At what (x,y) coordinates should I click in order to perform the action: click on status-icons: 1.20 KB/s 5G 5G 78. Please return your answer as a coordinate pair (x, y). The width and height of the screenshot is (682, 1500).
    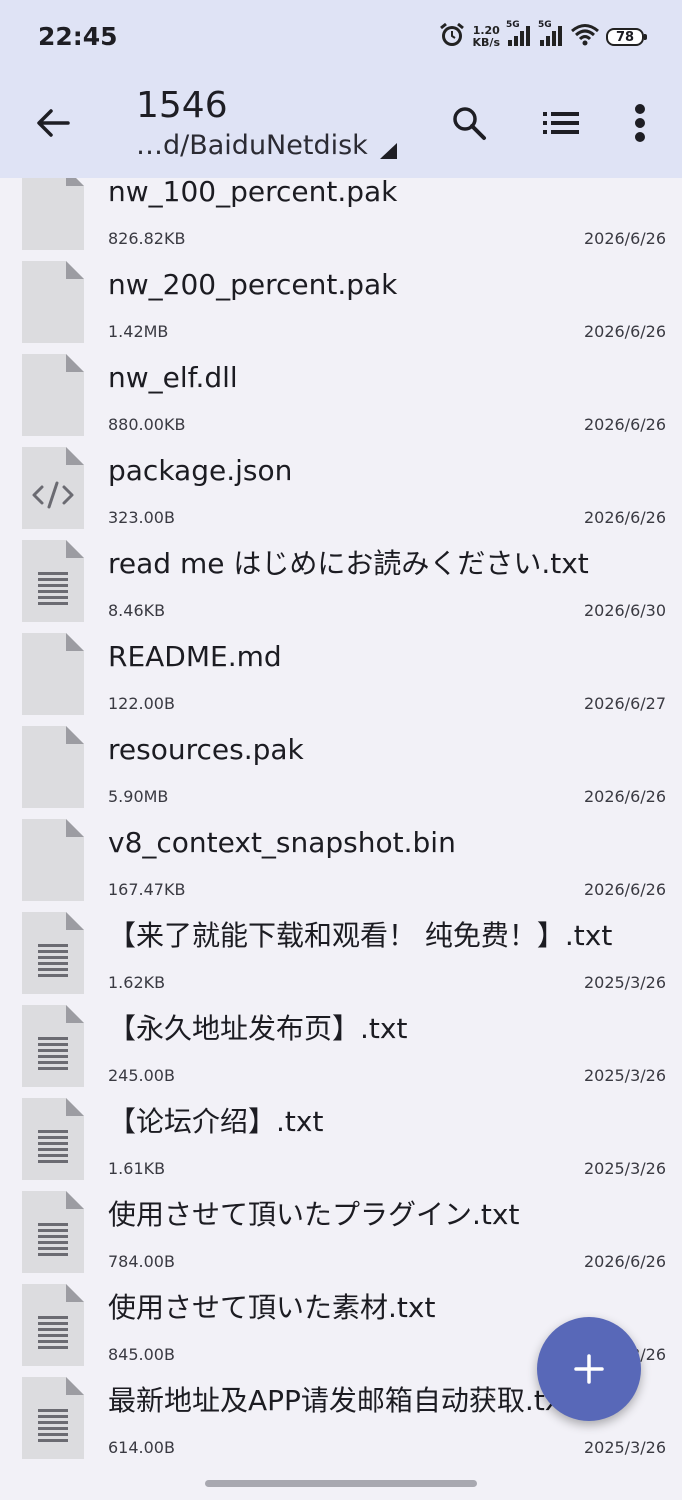
    Looking at the image, I should click on (542, 37).